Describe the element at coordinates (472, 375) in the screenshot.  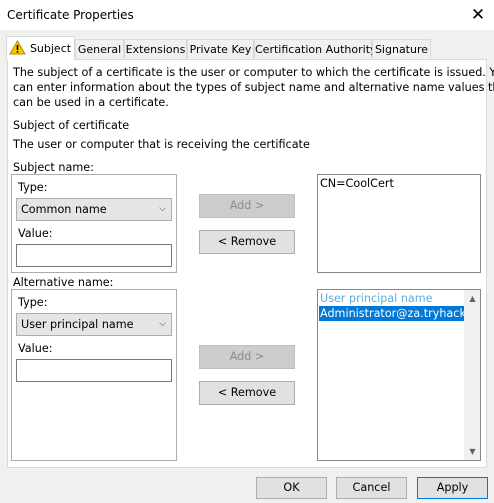
I see `vertical-scrollbar: ▲ ▼` at that location.